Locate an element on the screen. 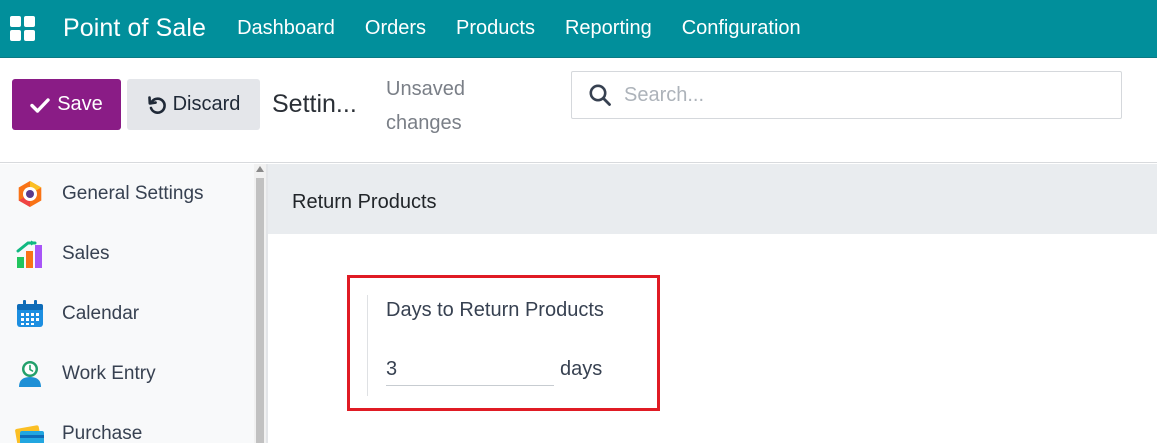 The image size is (1157, 443). highlight-box is located at coordinates (503, 343).